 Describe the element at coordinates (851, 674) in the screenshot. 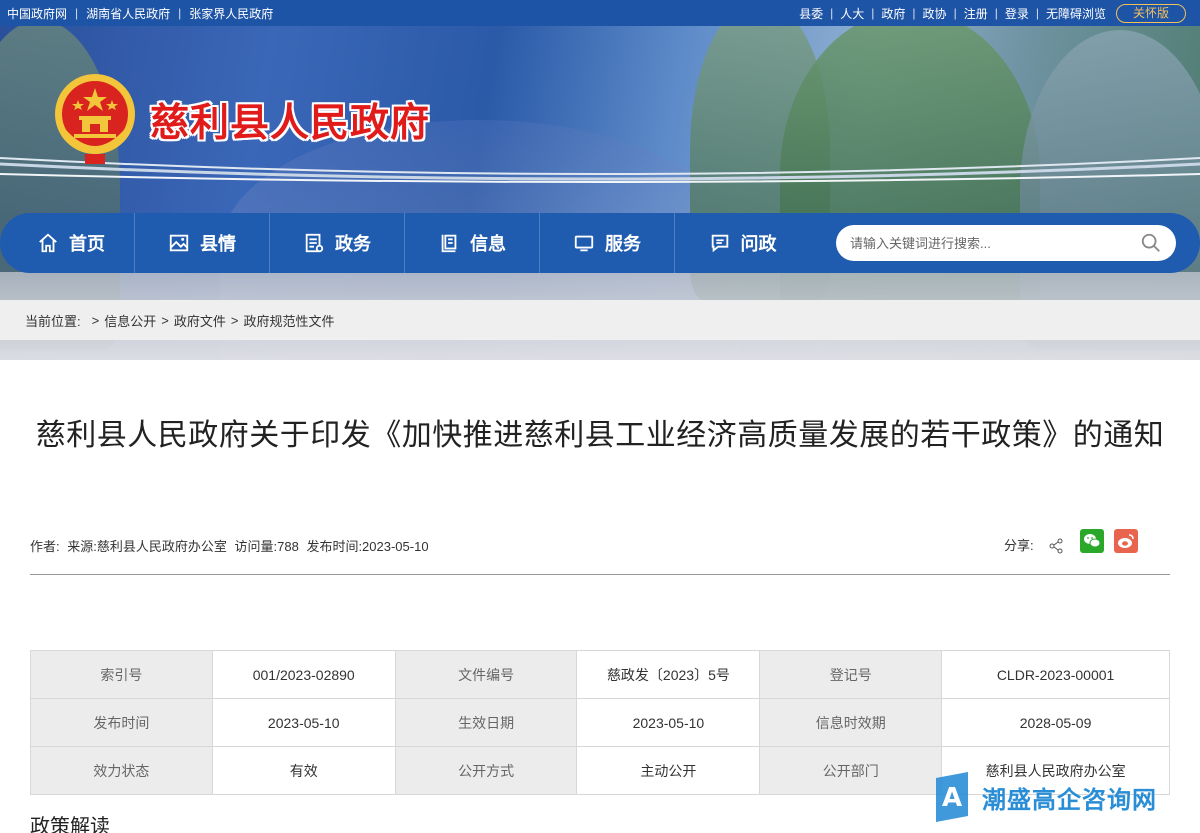

I see `table-key: 登记号` at that location.